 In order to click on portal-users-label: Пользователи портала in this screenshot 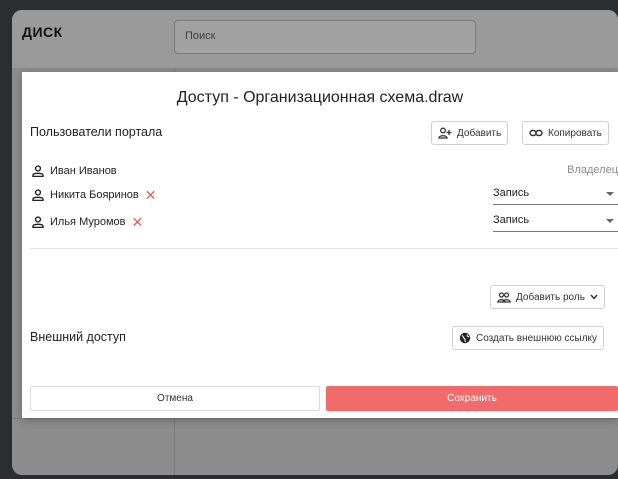, I will do `click(96, 132)`.